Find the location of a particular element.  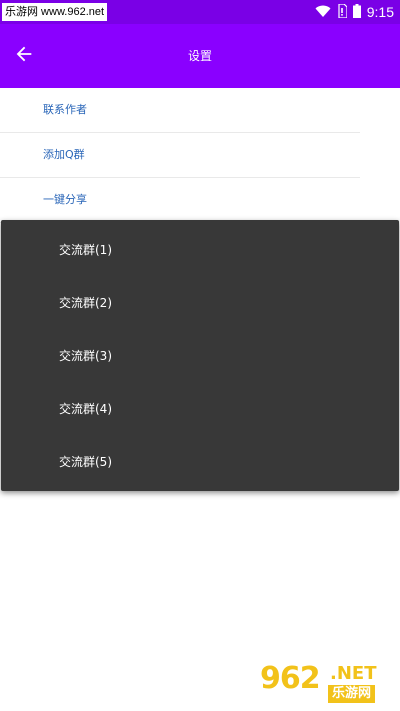

wifi-icon is located at coordinates (323, 12).